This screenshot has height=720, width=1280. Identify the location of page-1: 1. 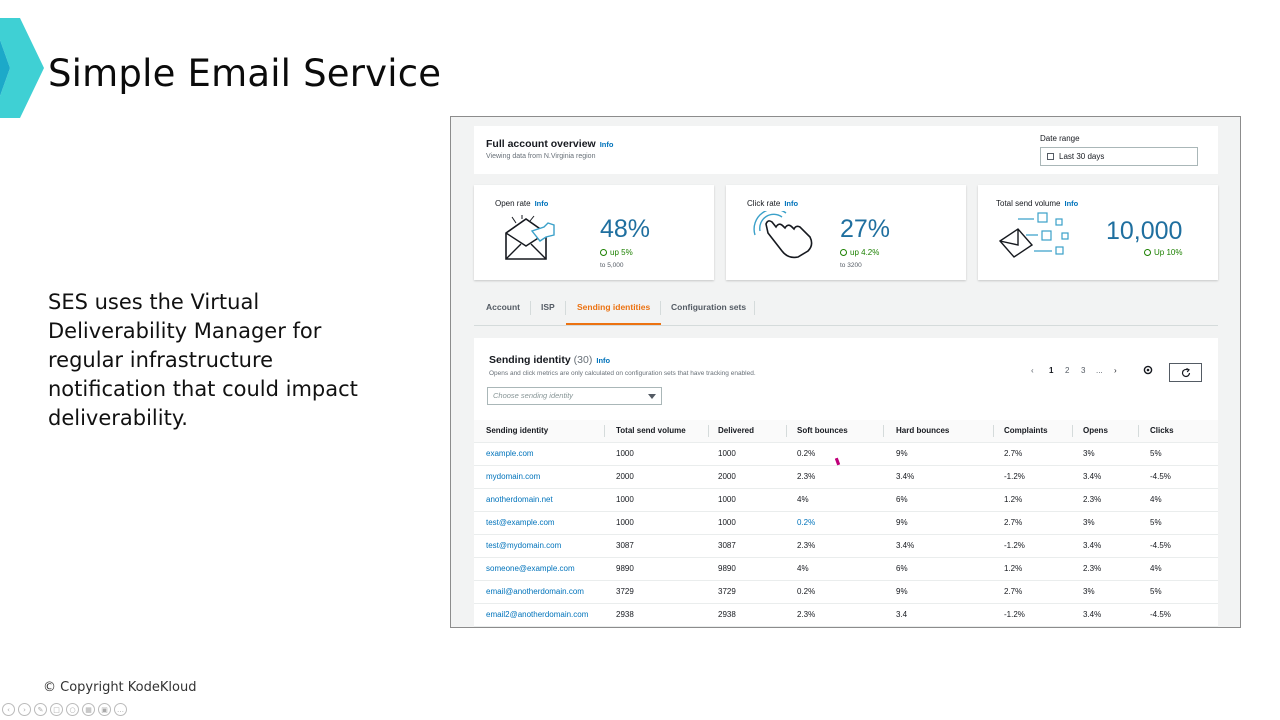
(1051, 370).